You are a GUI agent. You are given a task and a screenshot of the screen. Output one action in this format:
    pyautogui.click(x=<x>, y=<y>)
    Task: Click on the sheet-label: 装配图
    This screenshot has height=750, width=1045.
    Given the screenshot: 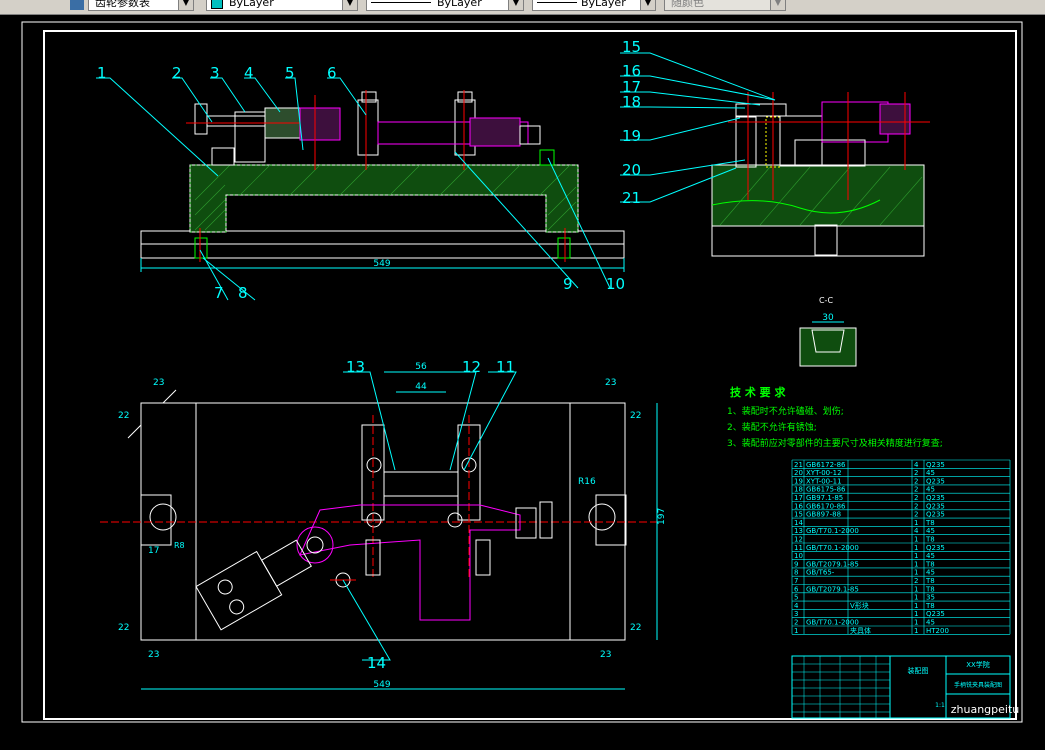 What is the action you would take?
    pyautogui.click(x=918, y=670)
    